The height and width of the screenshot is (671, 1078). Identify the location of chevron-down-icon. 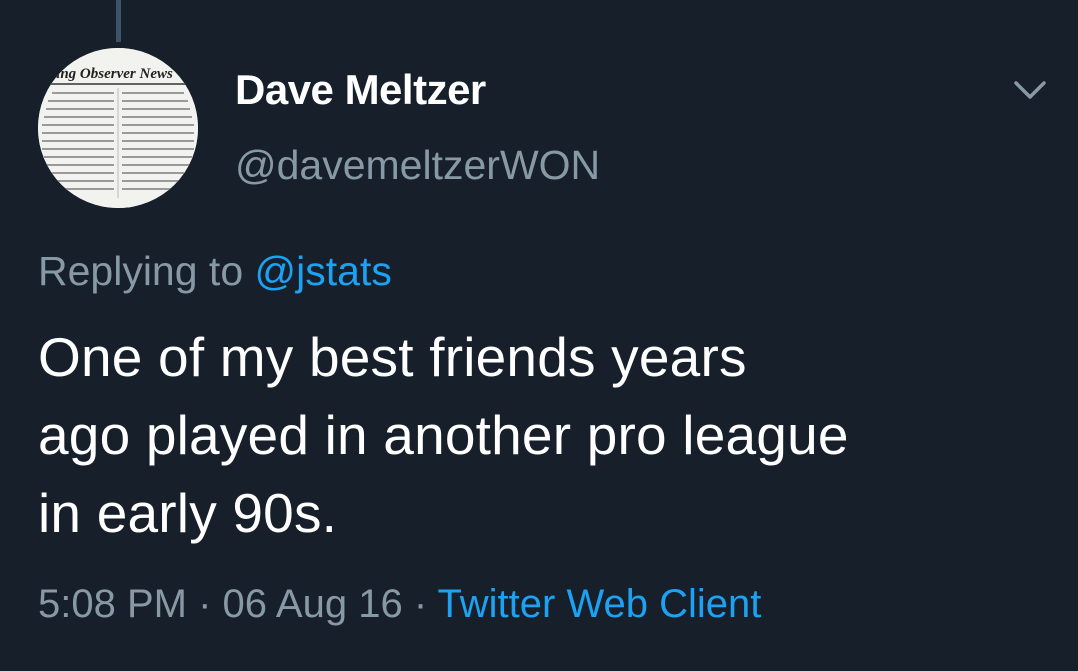
(1030, 90).